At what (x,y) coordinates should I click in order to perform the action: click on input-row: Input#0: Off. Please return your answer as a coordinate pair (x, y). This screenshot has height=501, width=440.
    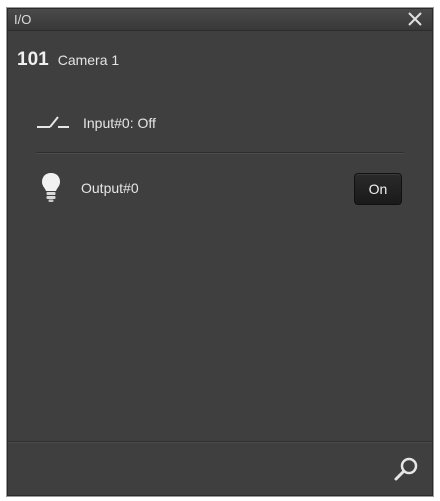
    Looking at the image, I should click on (220, 122).